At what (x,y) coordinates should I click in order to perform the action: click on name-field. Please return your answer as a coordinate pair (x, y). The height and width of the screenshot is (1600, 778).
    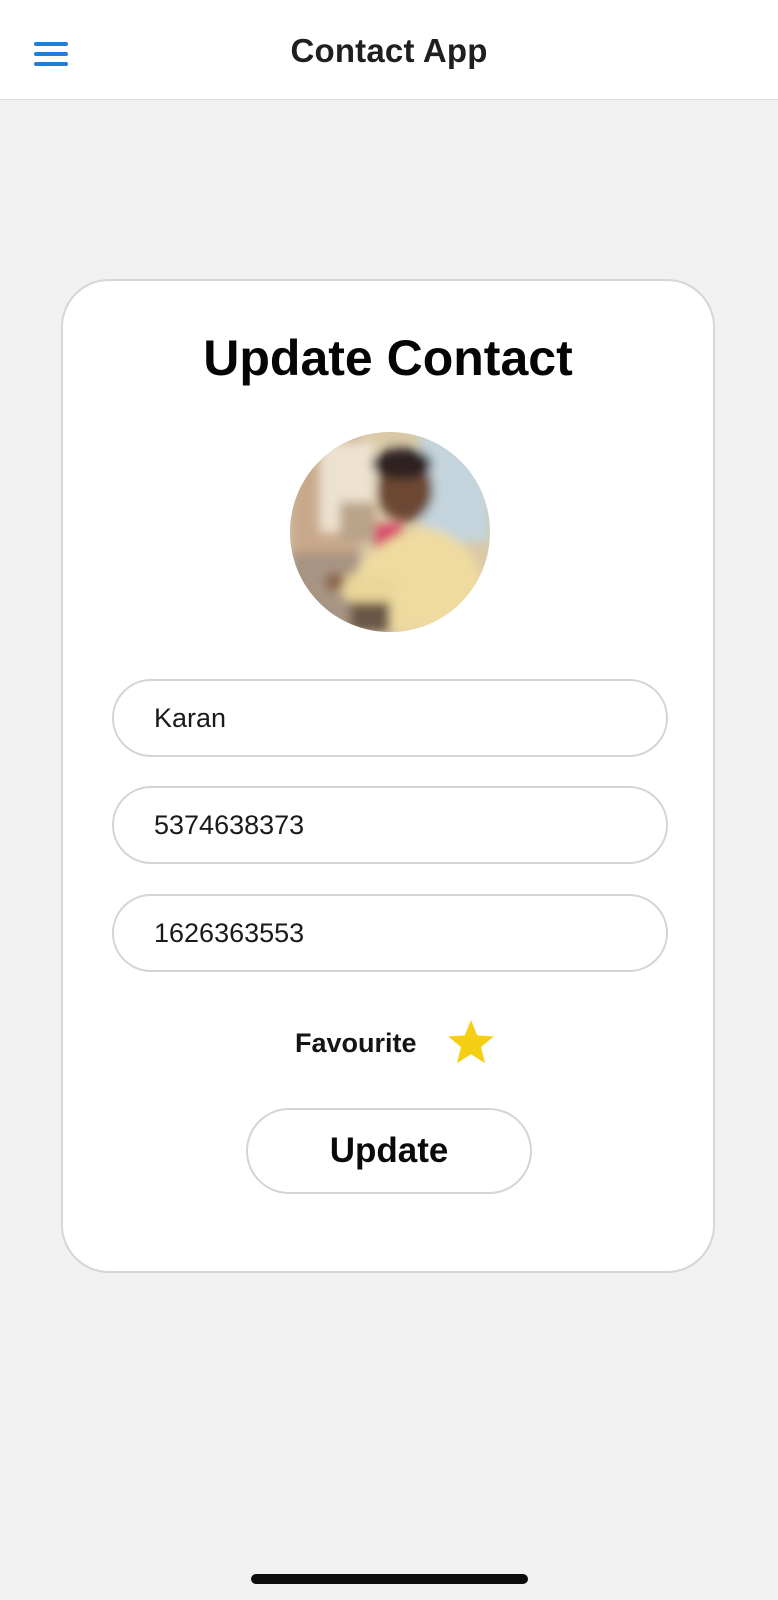
    Looking at the image, I should click on (390, 718).